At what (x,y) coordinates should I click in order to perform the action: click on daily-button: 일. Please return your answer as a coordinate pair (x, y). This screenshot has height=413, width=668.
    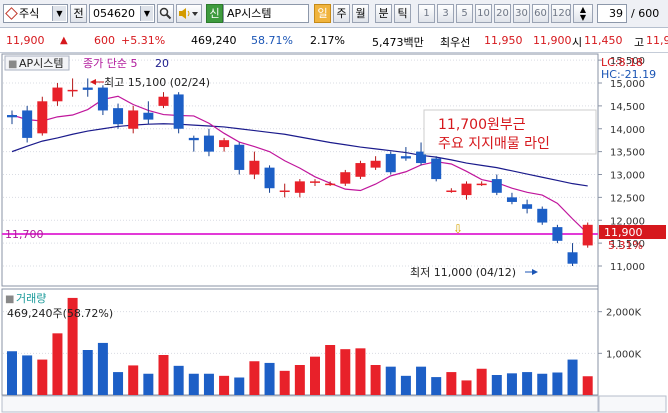
    Looking at the image, I should click on (322, 13).